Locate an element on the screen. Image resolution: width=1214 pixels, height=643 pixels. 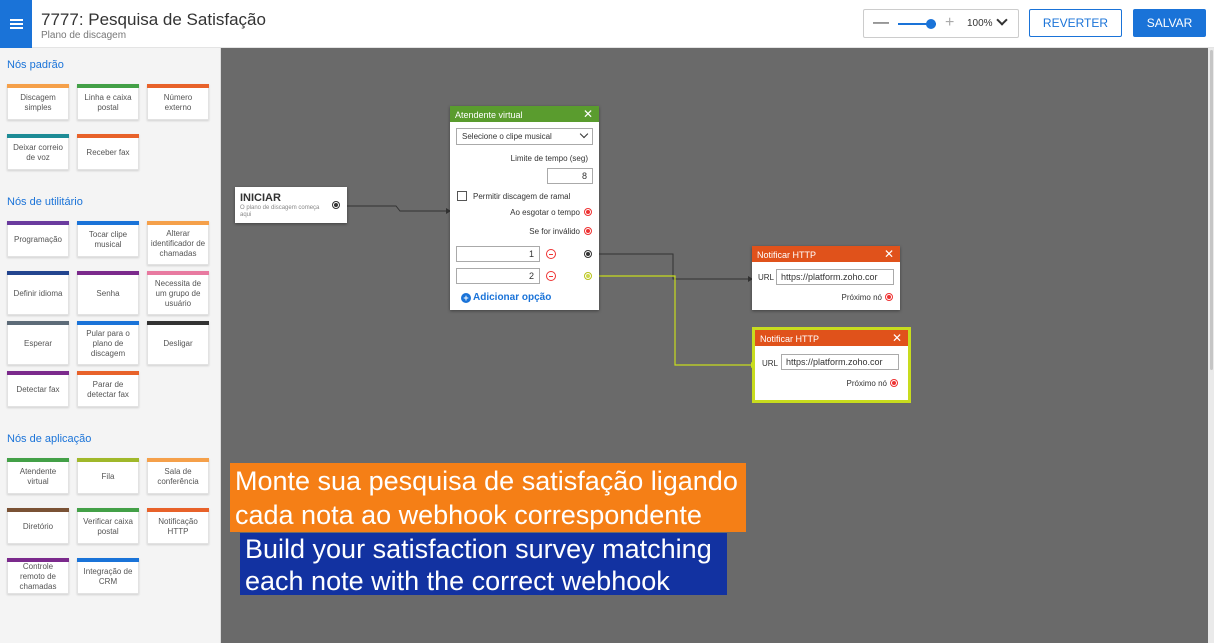
start-node-output-port is located at coordinates (336, 205).